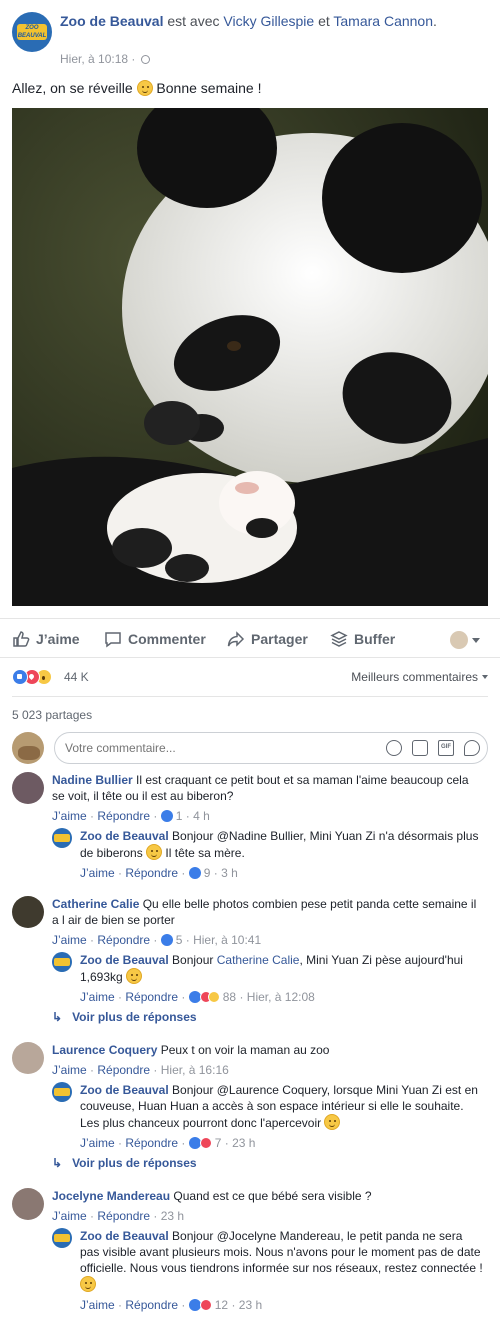 This screenshot has height=1325, width=500. What do you see at coordinates (435, 21) in the screenshot?
I see `period: .` at bounding box center [435, 21].